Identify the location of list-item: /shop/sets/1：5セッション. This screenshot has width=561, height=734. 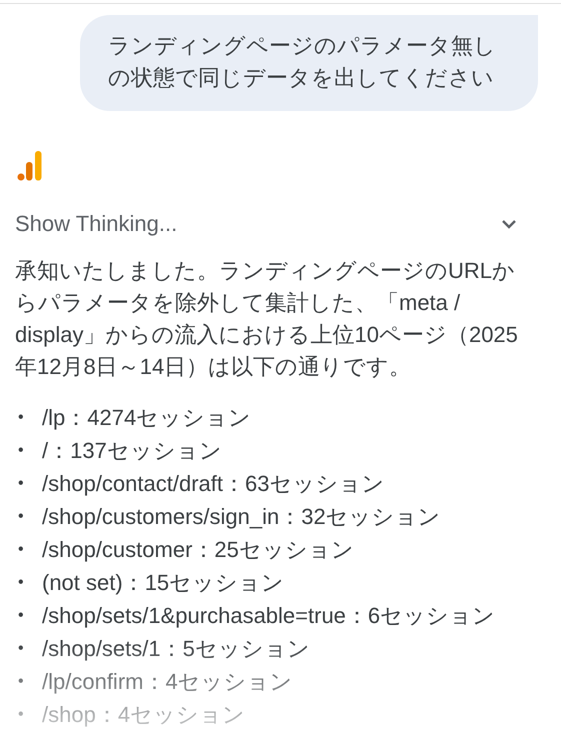
(176, 649).